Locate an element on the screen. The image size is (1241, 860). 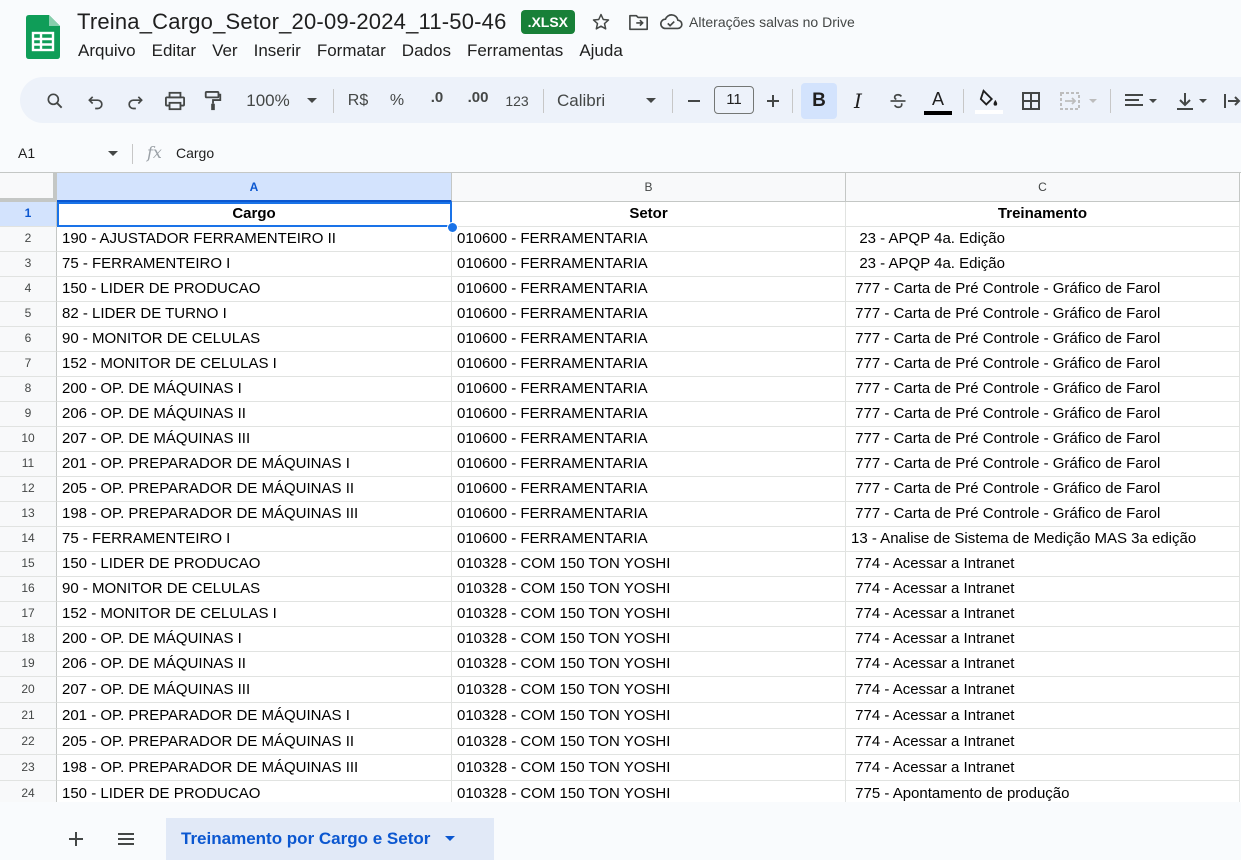
formula-input: Cargo is located at coordinates (195, 153).